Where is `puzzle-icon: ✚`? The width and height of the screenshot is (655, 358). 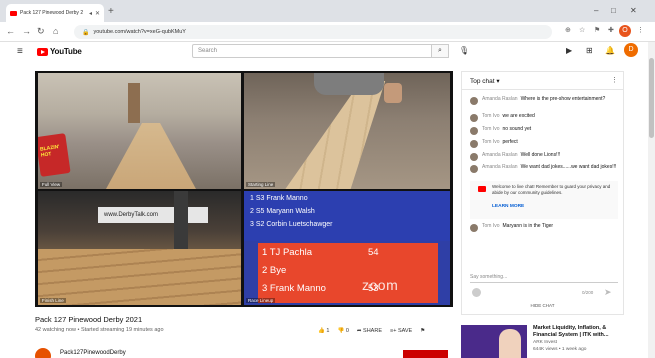
puzzle-icon: ✚ is located at coordinates (611, 31).